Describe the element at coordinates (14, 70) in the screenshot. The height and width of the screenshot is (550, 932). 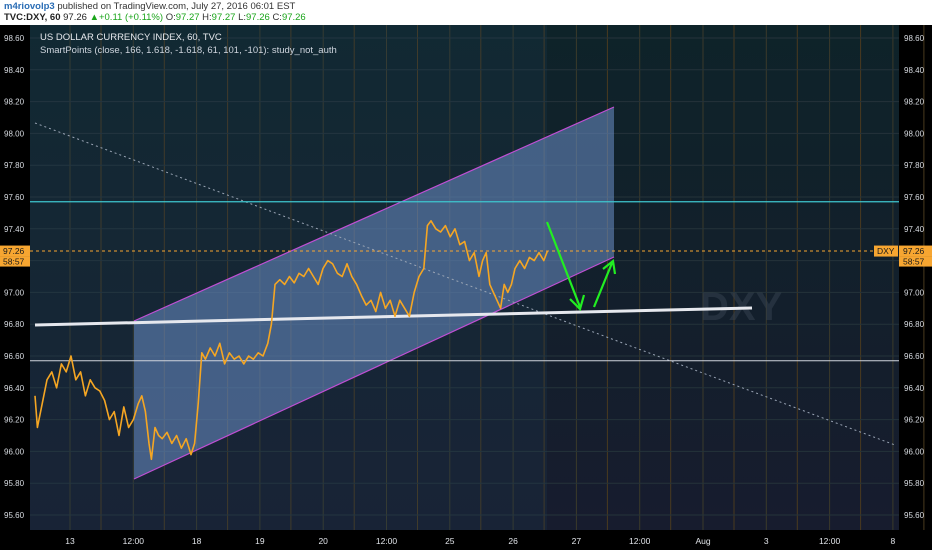
I see `y-tick-label-left: 98.40` at that location.